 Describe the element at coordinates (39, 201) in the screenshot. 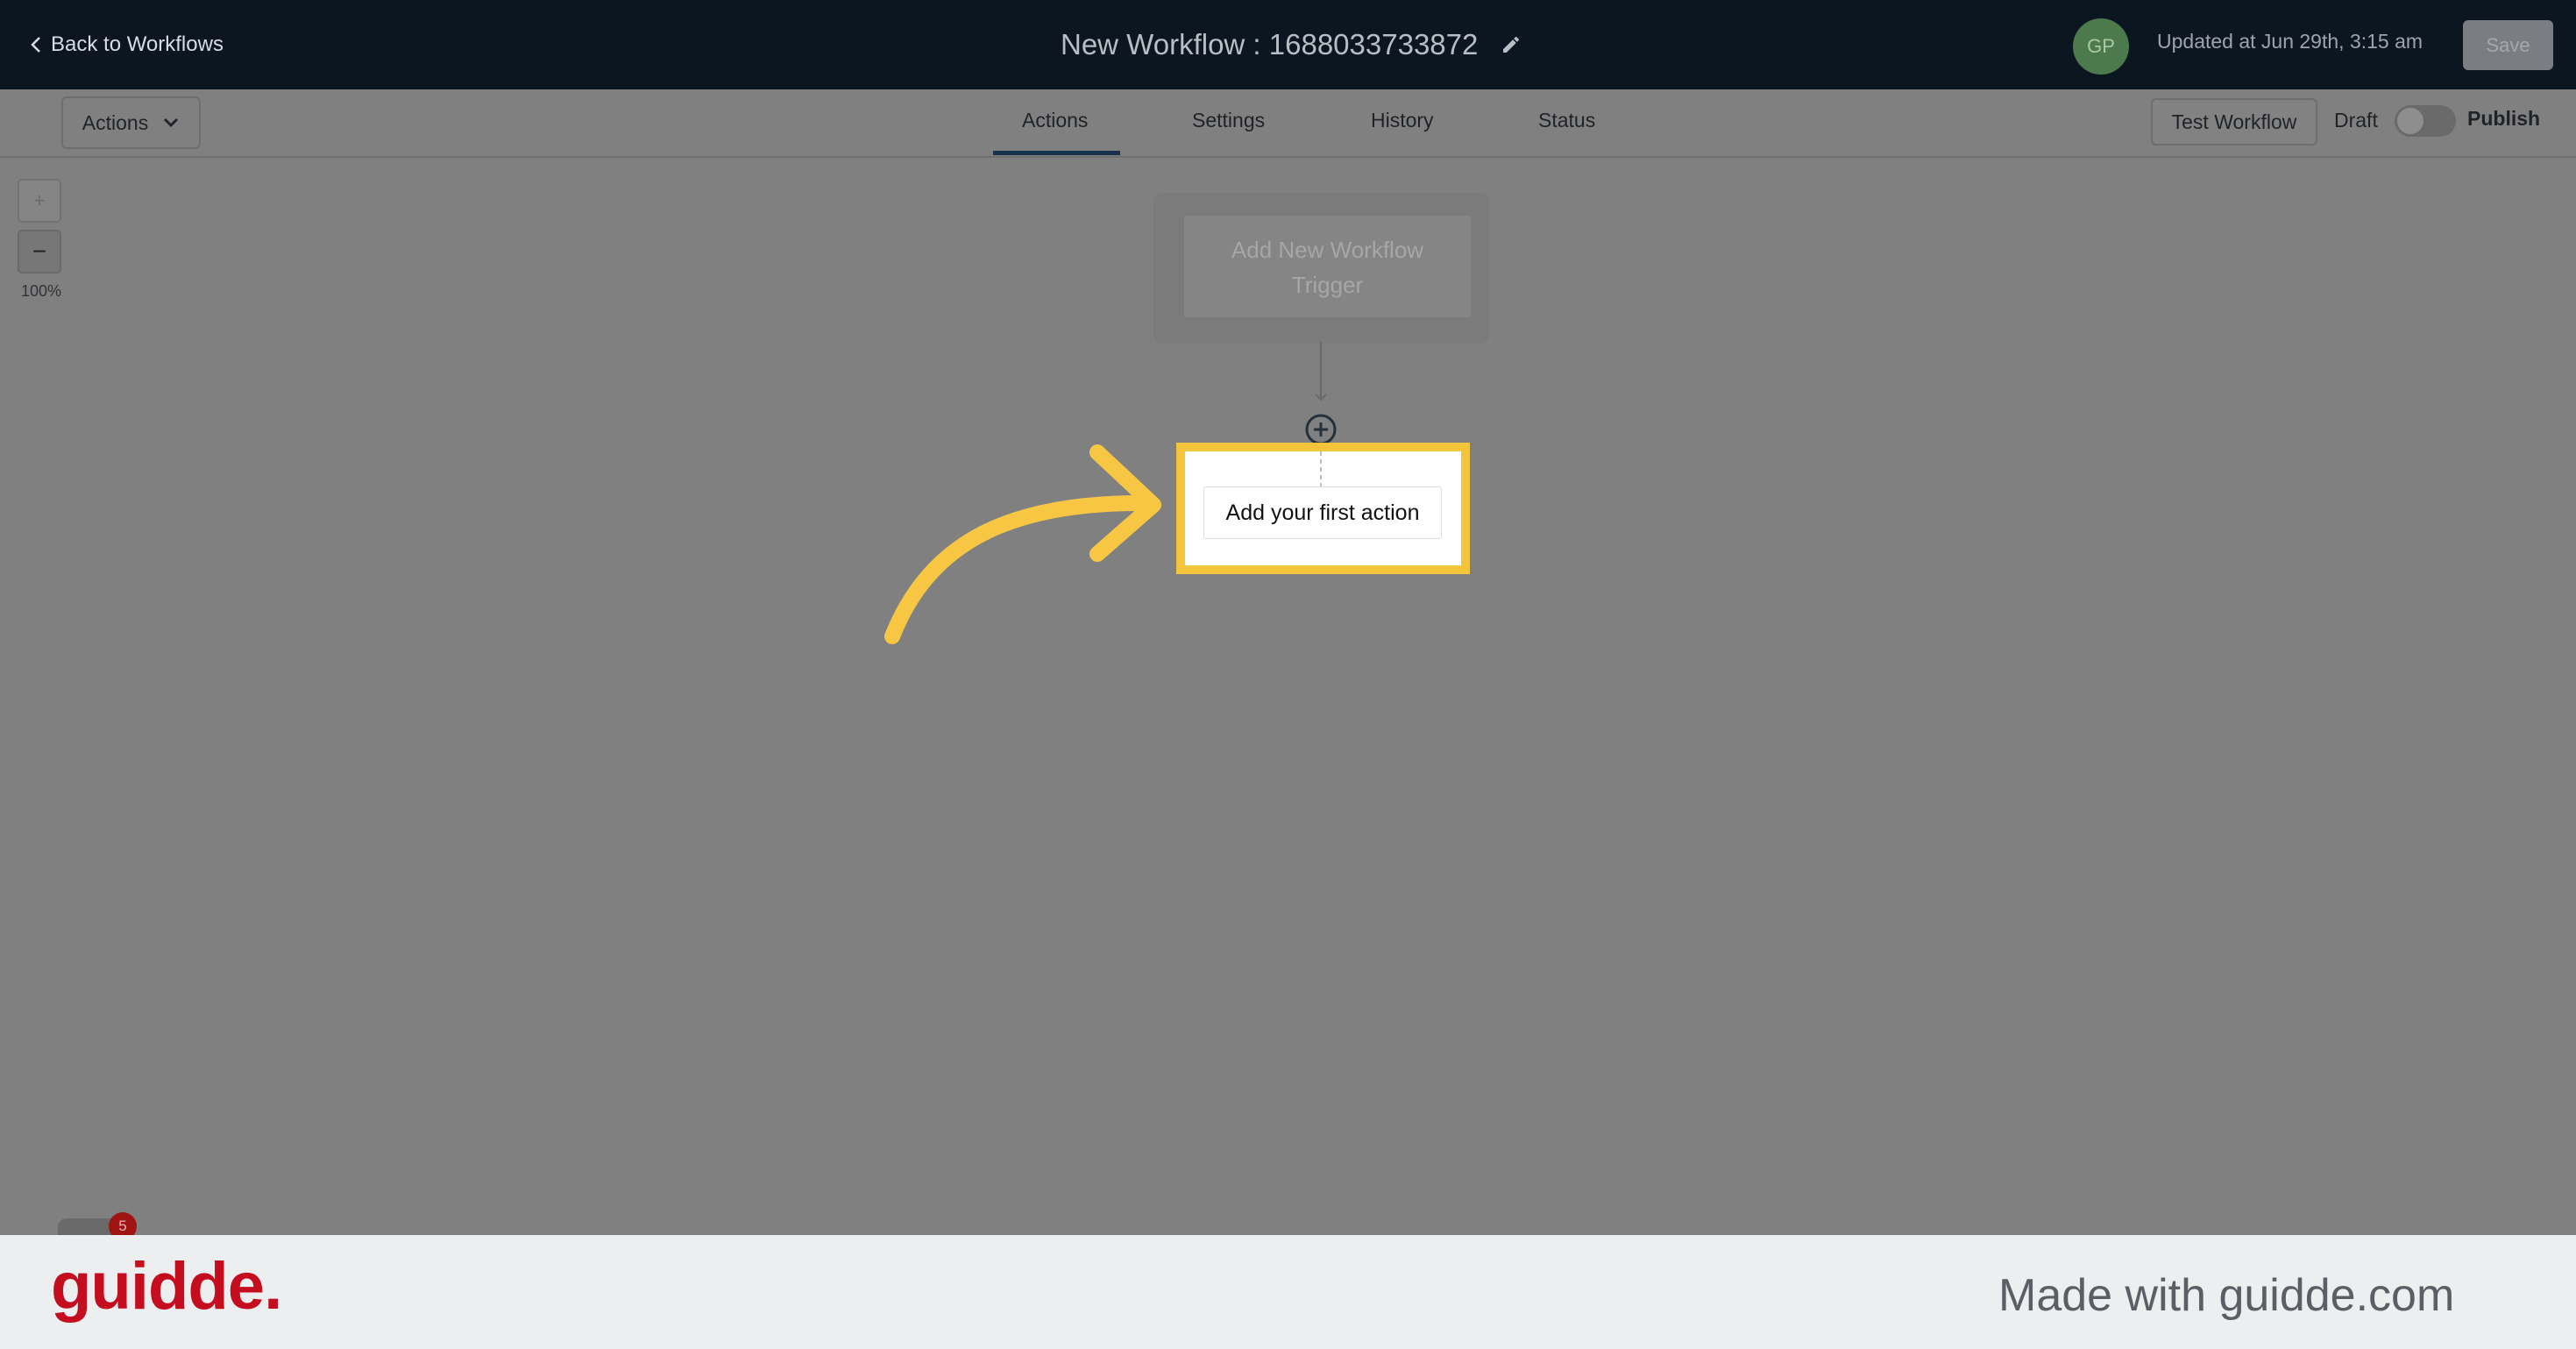

I see `zoom-in-button: +` at that location.